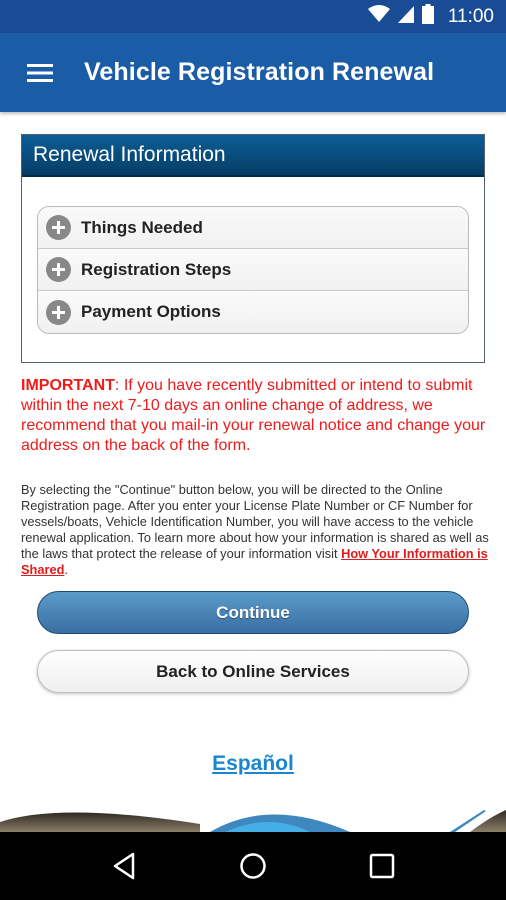 This screenshot has height=900, width=506. Describe the element at coordinates (142, 227) in the screenshot. I see `accordion-item-label: Things Needed` at that location.